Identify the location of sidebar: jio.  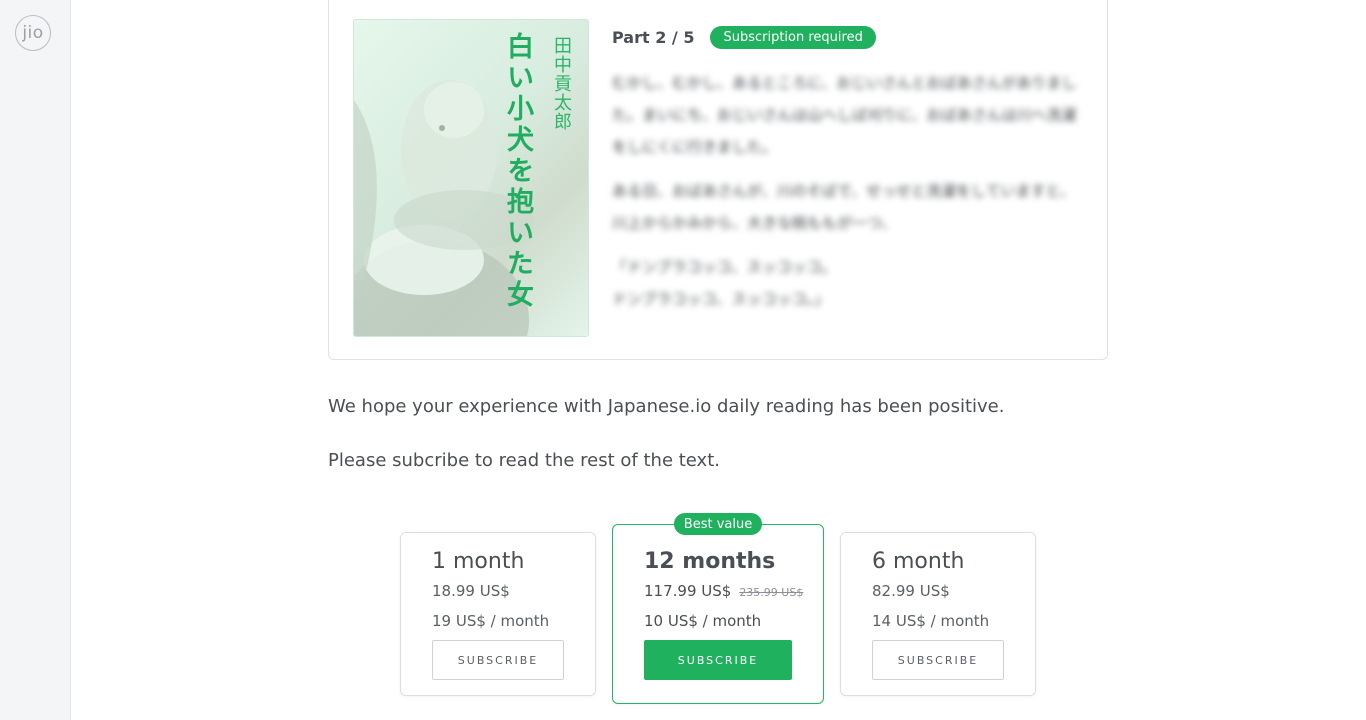
(35, 360).